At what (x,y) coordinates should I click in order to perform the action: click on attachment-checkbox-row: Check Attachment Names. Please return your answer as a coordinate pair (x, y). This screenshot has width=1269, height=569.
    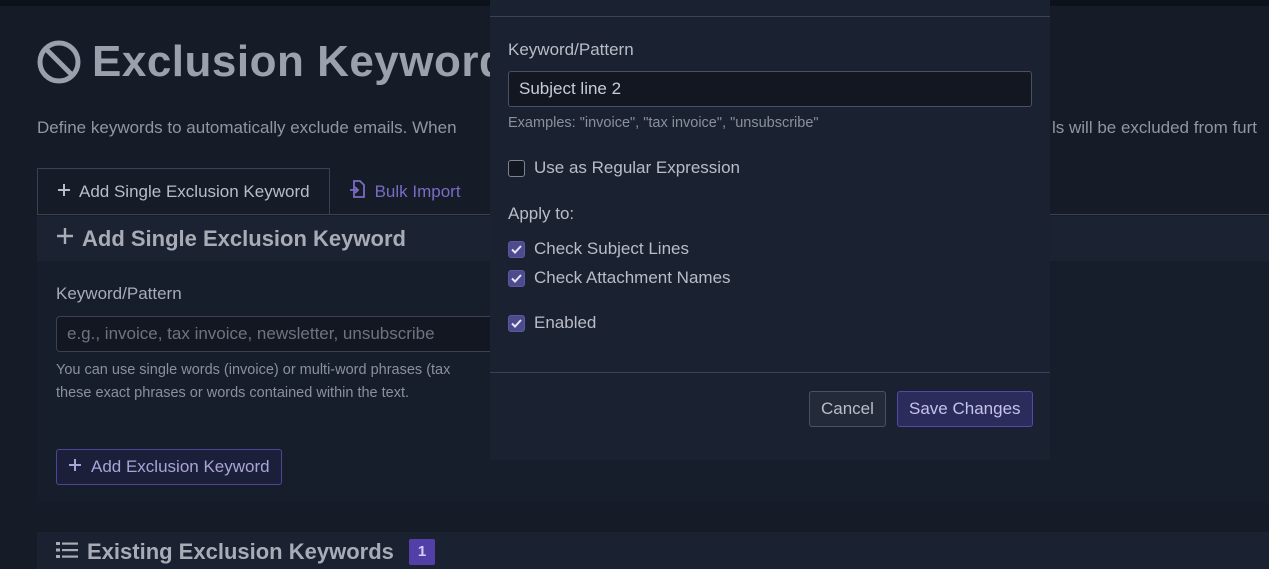
    Looking at the image, I should click on (619, 278).